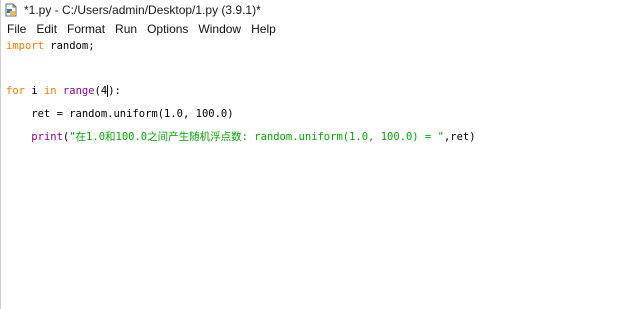 The image size is (620, 309). What do you see at coordinates (114, 91) in the screenshot?
I see `close-paren-colon: ):` at bounding box center [114, 91].